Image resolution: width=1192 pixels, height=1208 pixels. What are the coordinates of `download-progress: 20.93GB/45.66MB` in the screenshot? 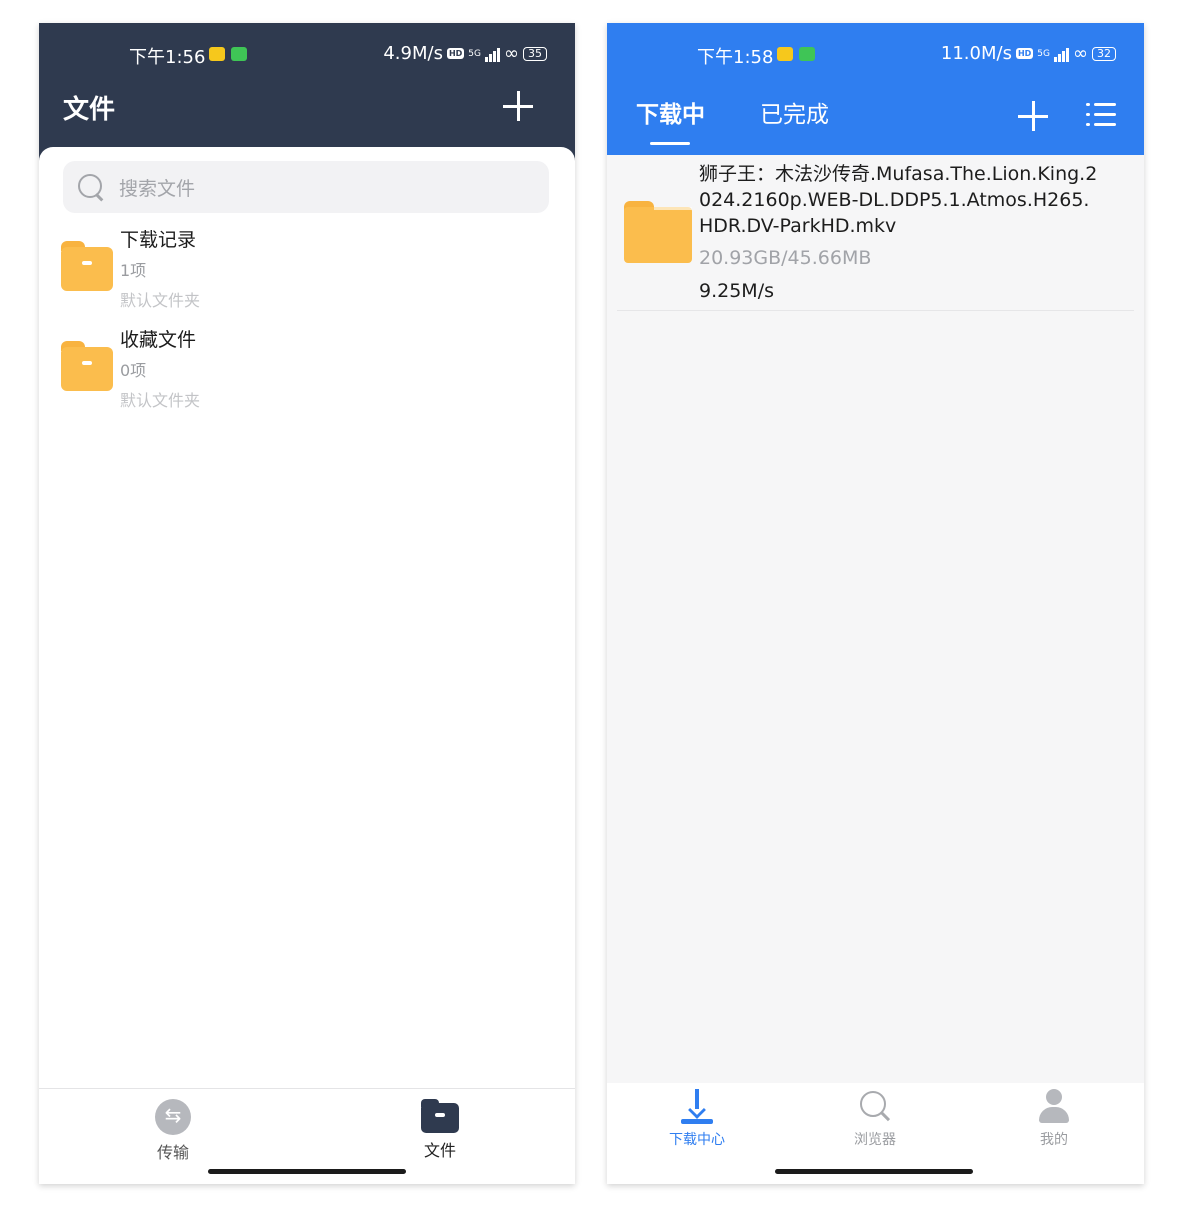 It's located at (785, 258).